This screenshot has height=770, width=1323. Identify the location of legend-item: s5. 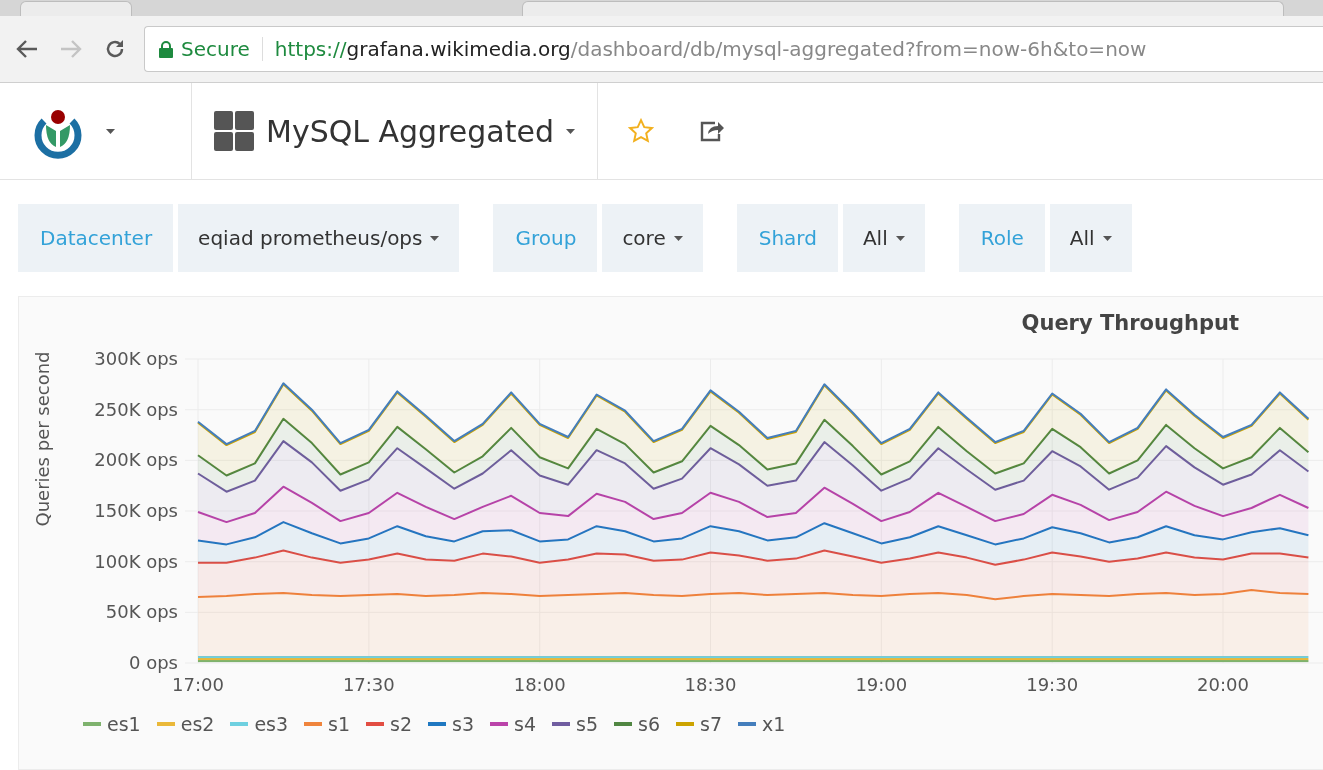
(575, 724).